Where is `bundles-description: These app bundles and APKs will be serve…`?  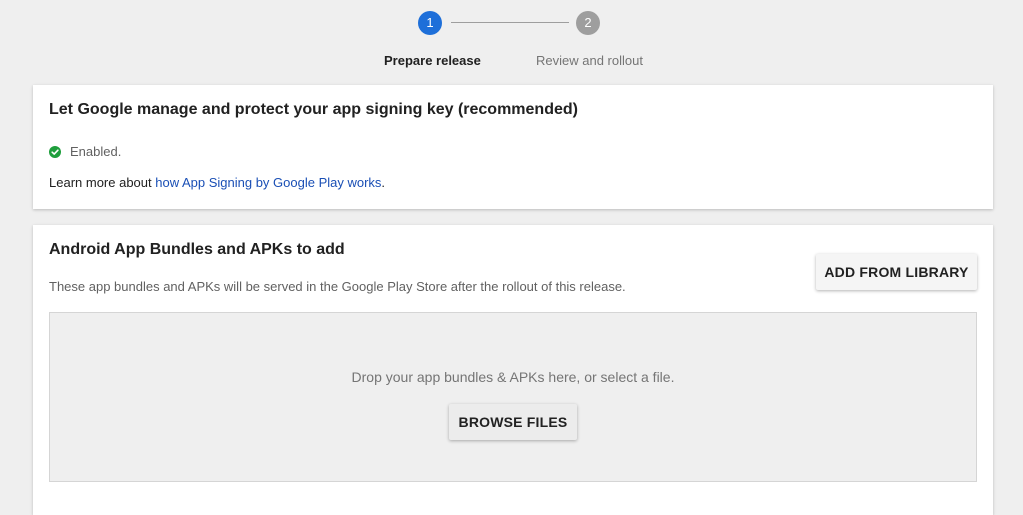 bundles-description: These app bundles and APKs will be serve… is located at coordinates (337, 286).